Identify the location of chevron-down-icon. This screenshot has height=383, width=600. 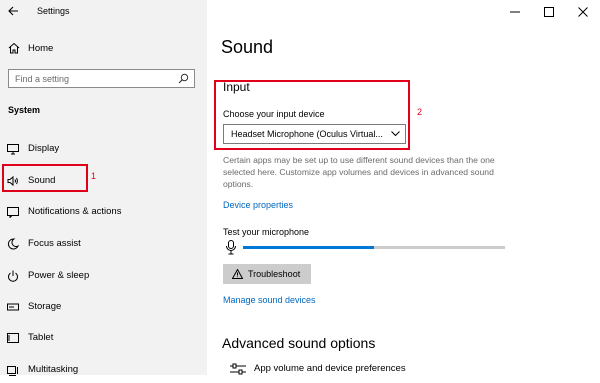
(395, 134).